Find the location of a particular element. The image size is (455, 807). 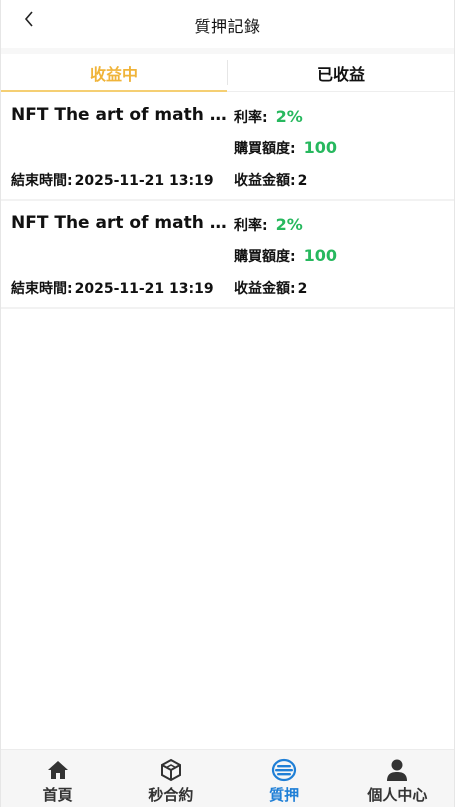

nav-stake: 質押 is located at coordinates (284, 778).